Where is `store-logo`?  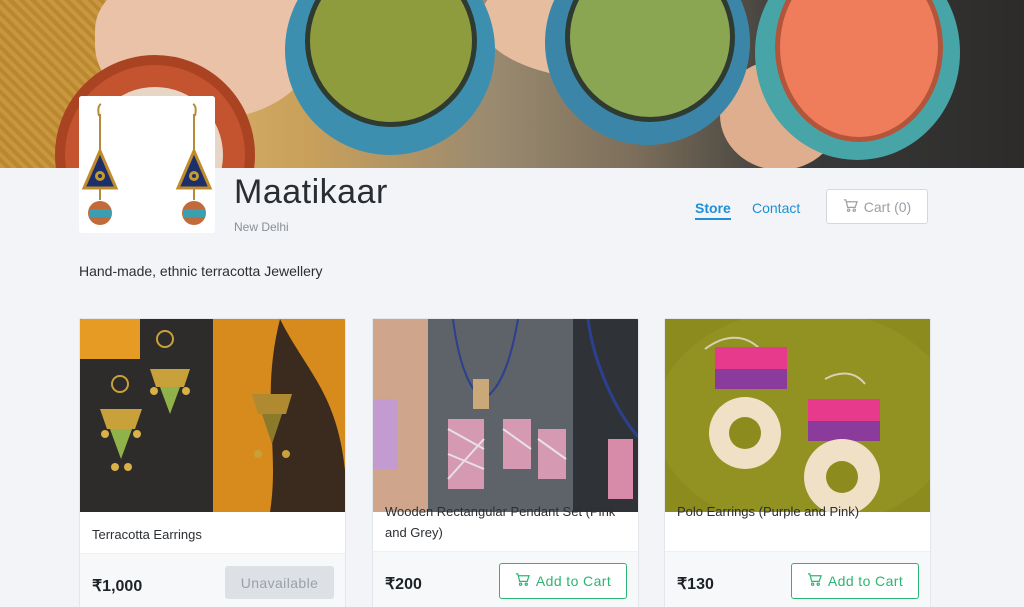 store-logo is located at coordinates (147, 164).